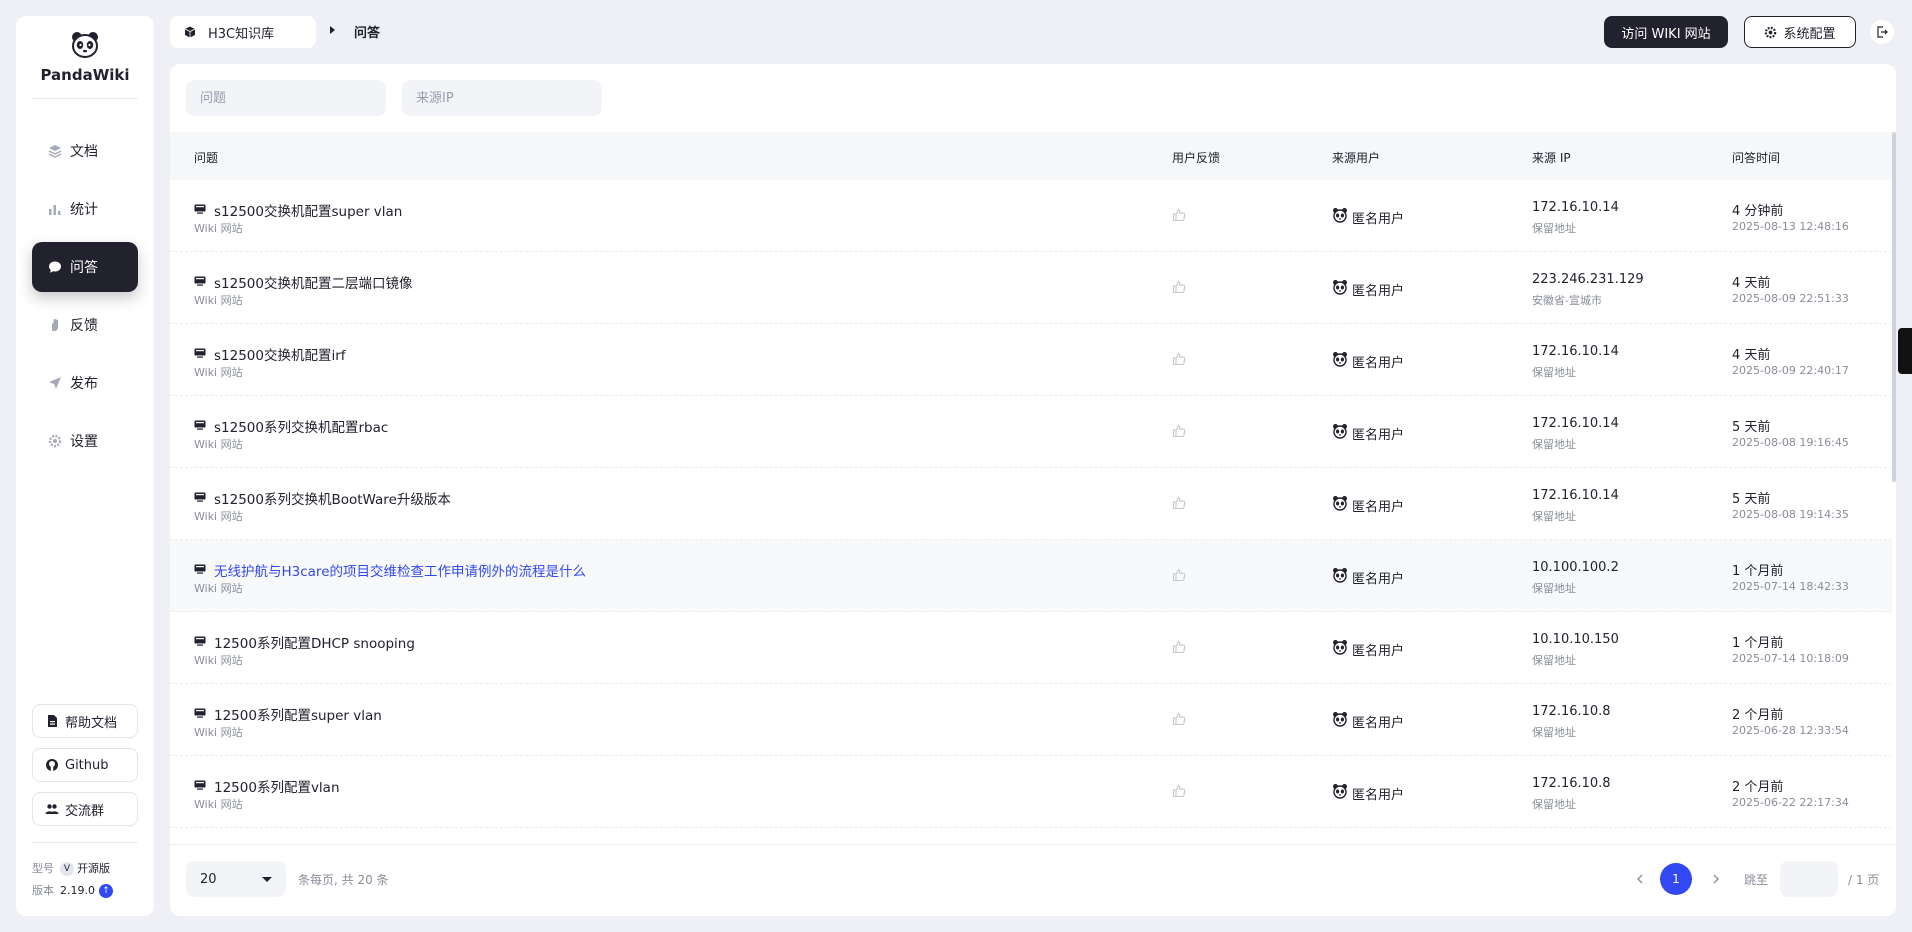 This screenshot has width=1912, height=932. Describe the element at coordinates (400, 570) in the screenshot. I see `question-title: 无线护航与H3care的项目交维检查工作申请例外的流程是什么` at that location.